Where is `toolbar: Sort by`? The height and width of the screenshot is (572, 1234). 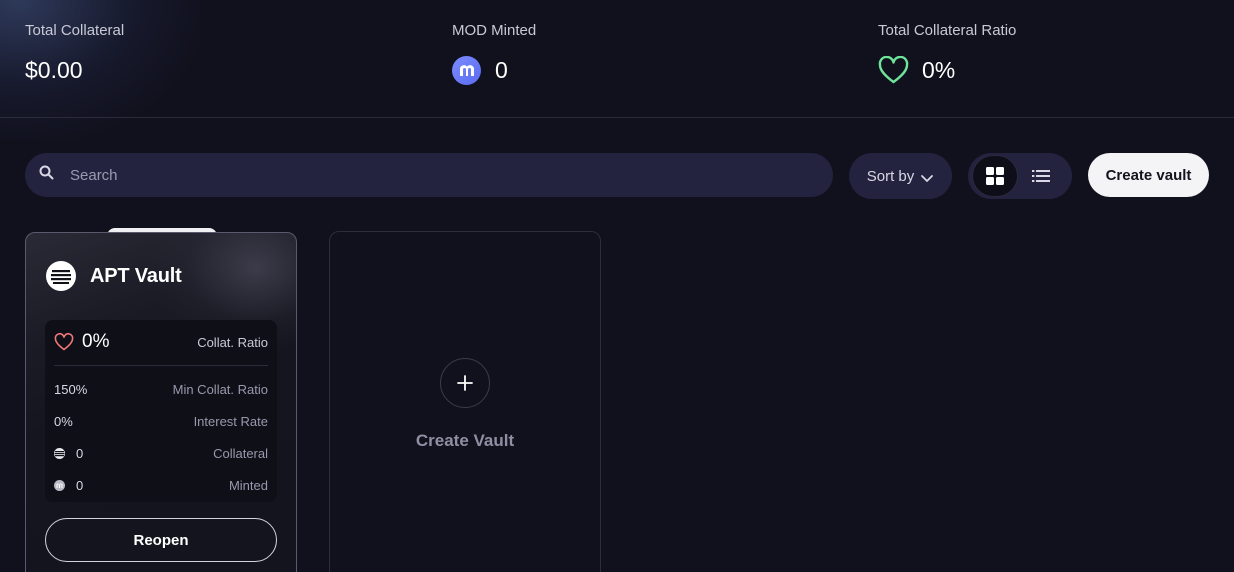
toolbar: Sort by is located at coordinates (617, 176).